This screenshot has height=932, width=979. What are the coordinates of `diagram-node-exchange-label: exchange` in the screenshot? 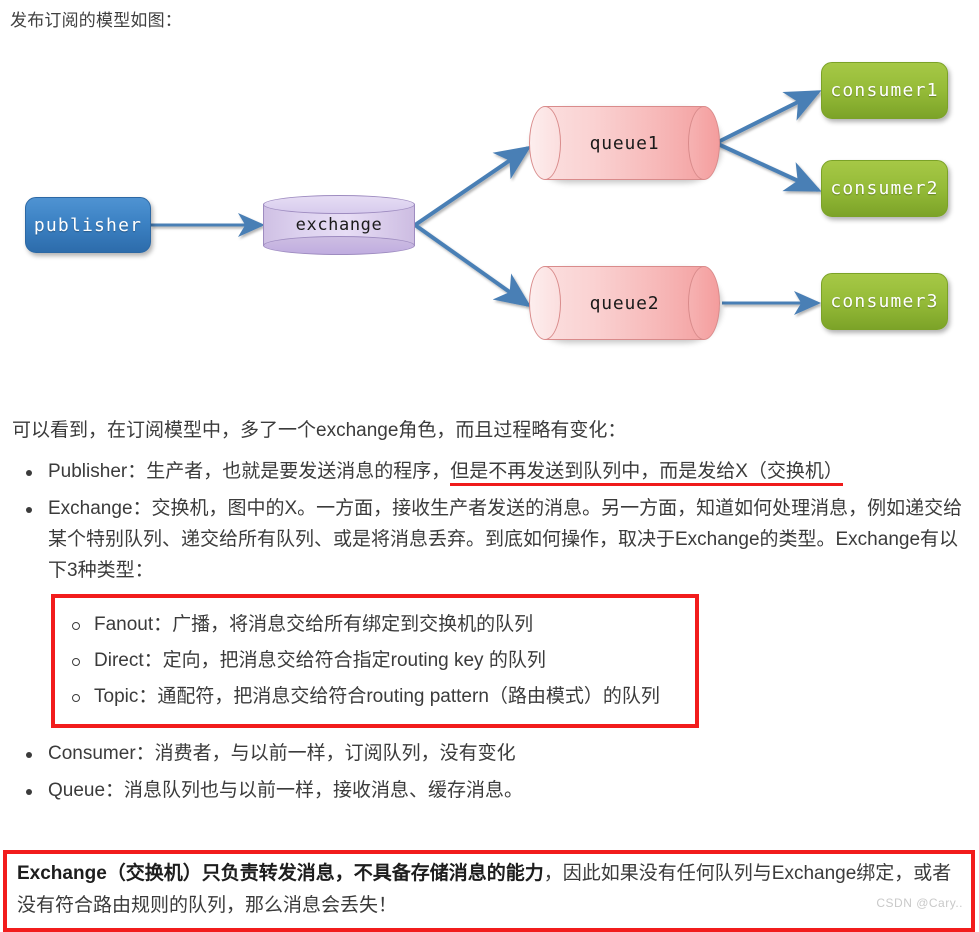 It's located at (339, 225).